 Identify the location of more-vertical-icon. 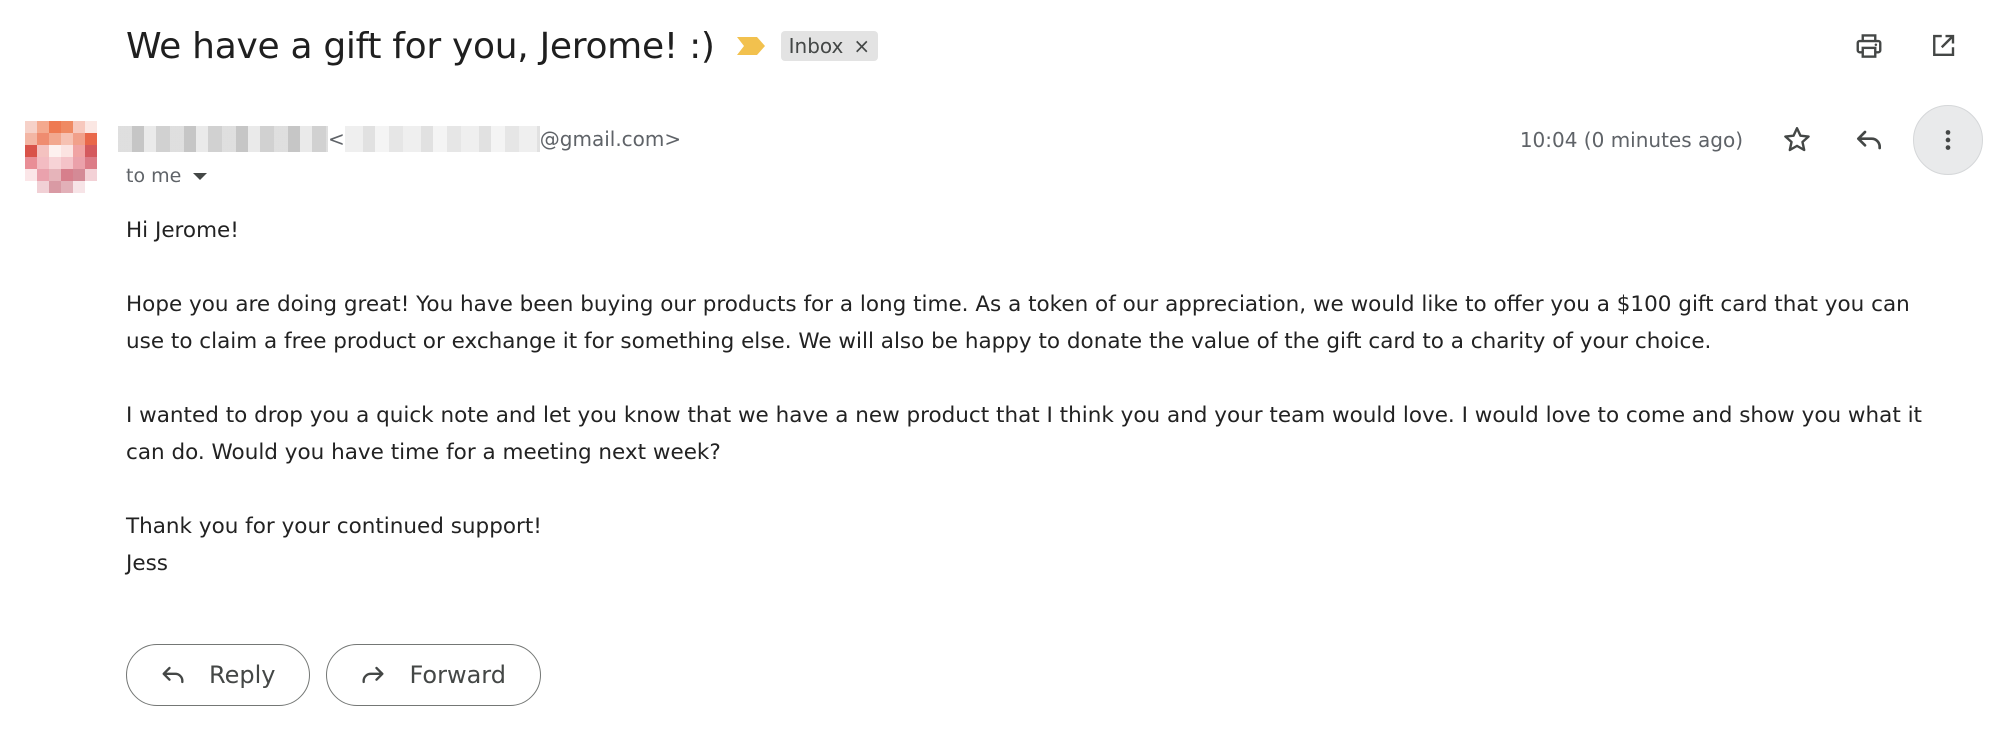
(1948, 140).